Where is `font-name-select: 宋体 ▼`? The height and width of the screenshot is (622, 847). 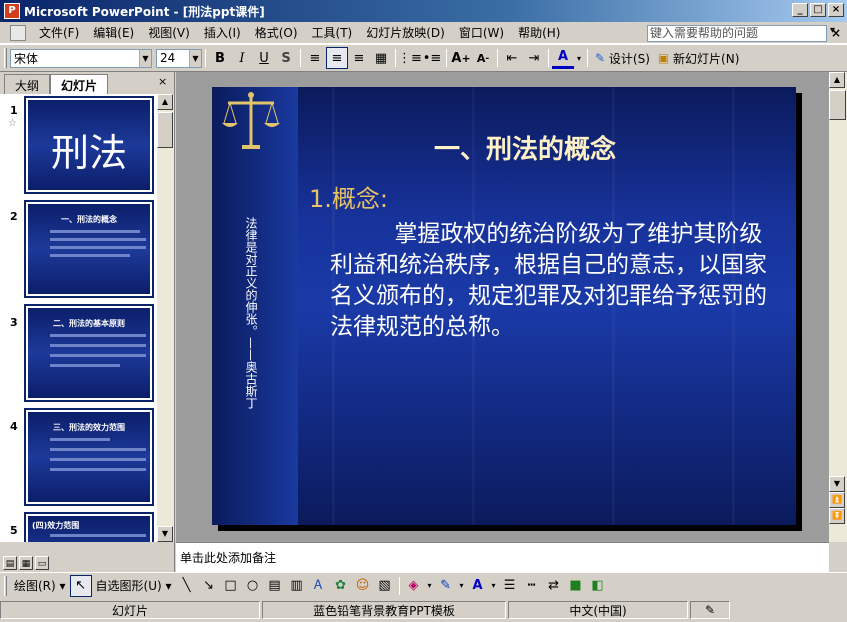
font-name-select: 宋体 ▼ is located at coordinates (81, 58).